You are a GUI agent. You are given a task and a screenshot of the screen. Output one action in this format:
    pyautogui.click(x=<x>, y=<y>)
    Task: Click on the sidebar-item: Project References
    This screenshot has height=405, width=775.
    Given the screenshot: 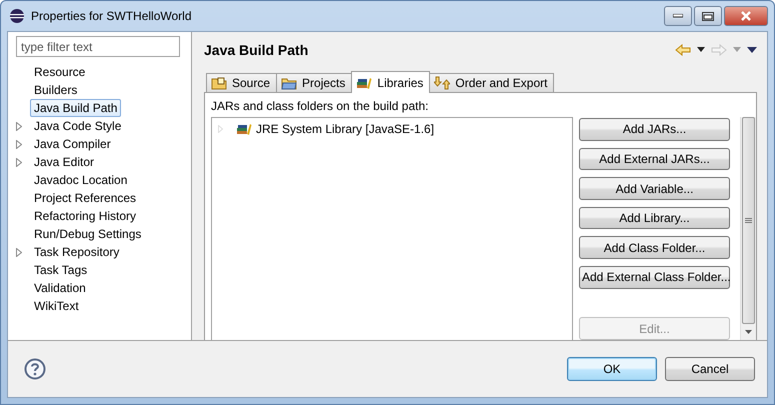 What is the action you would take?
    pyautogui.click(x=85, y=198)
    